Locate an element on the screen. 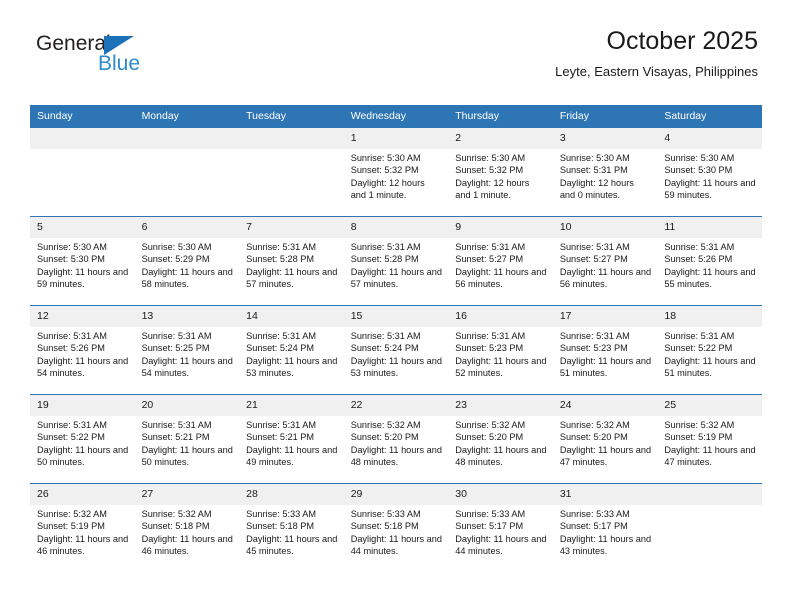 The height and width of the screenshot is (612, 792). day-number: 7 is located at coordinates (291, 227).